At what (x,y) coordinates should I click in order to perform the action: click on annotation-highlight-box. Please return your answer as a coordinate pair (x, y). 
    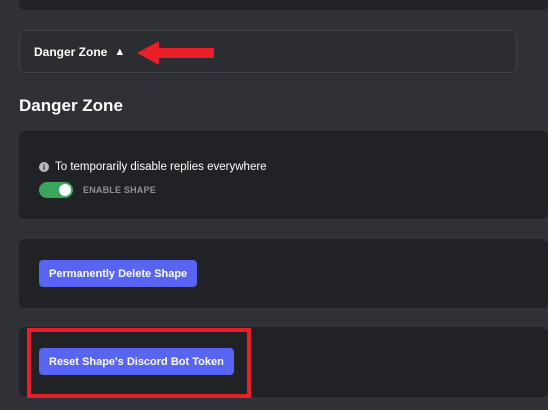
    Looking at the image, I should click on (139, 363).